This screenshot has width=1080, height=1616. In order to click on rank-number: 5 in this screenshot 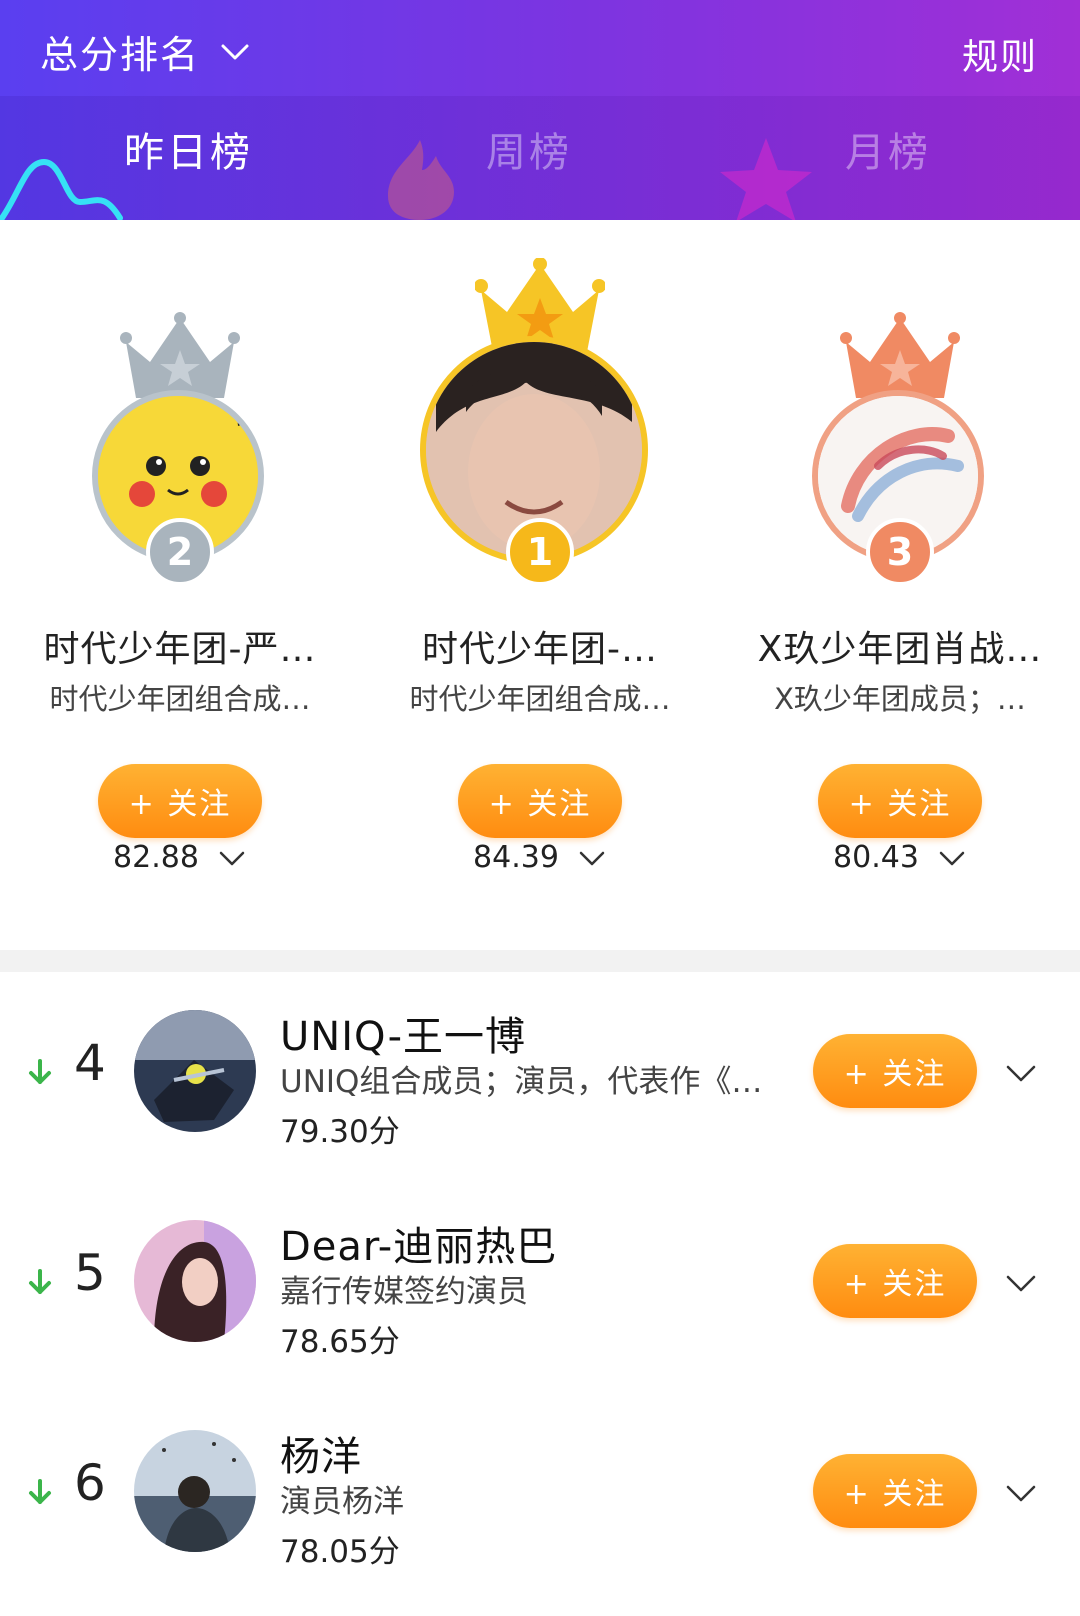, I will do `click(90, 1273)`.